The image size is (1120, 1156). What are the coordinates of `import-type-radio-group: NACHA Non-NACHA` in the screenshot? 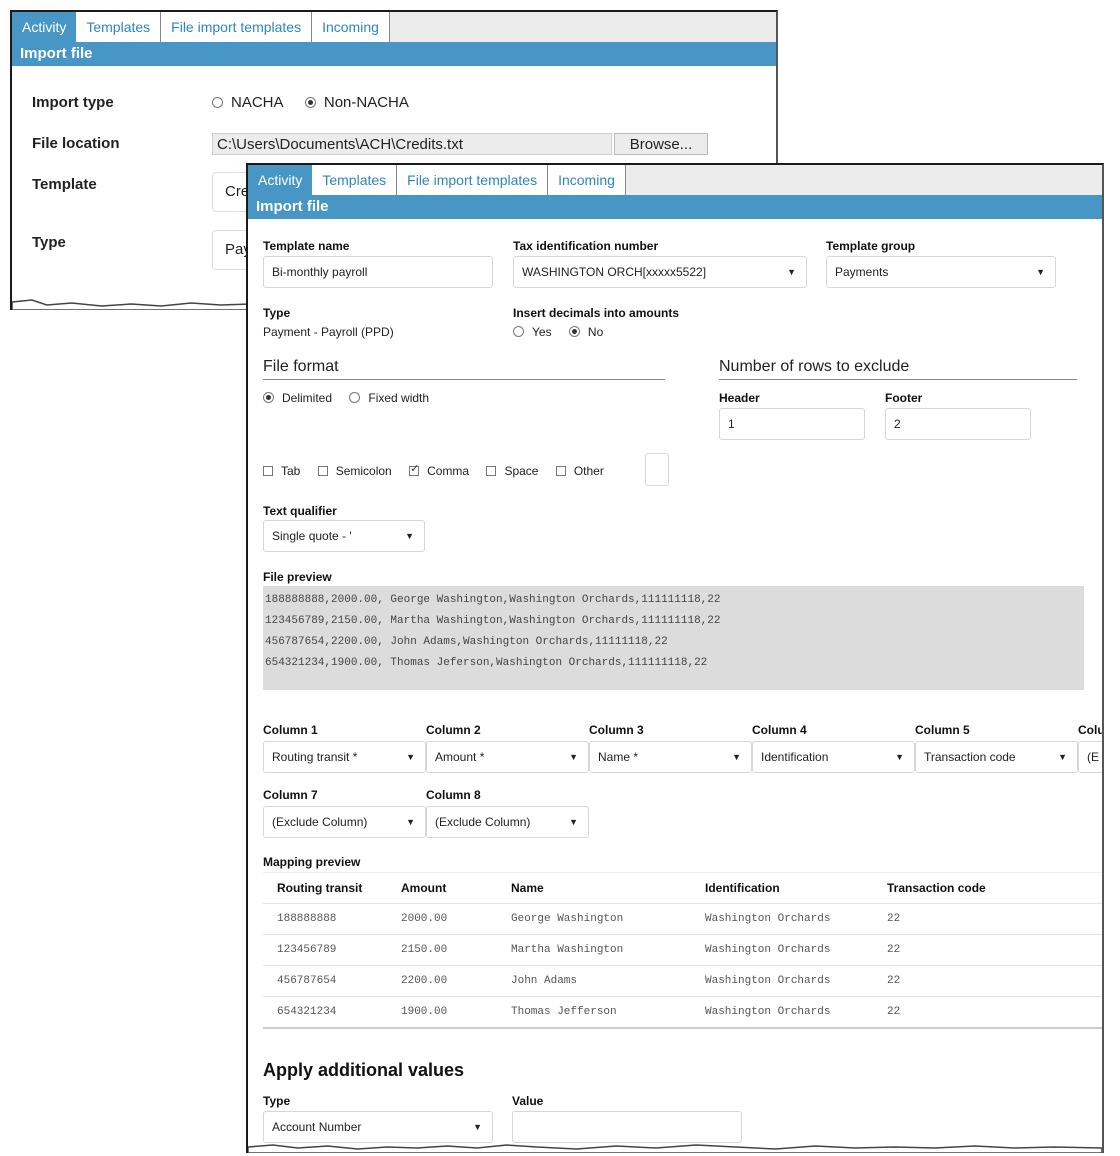 It's located at (310, 102).